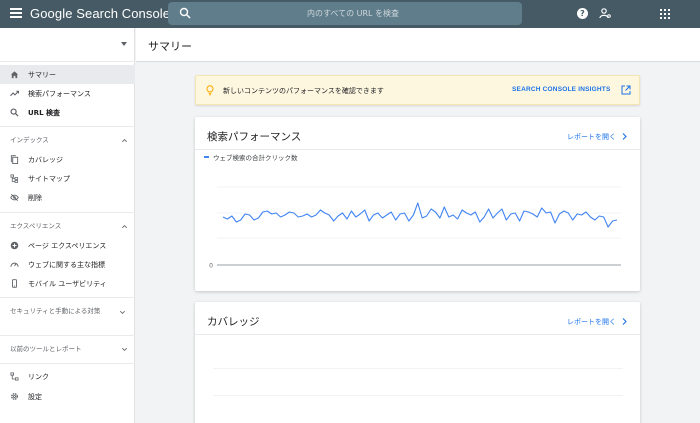  What do you see at coordinates (16, 13) in the screenshot?
I see `menu-icon` at bounding box center [16, 13].